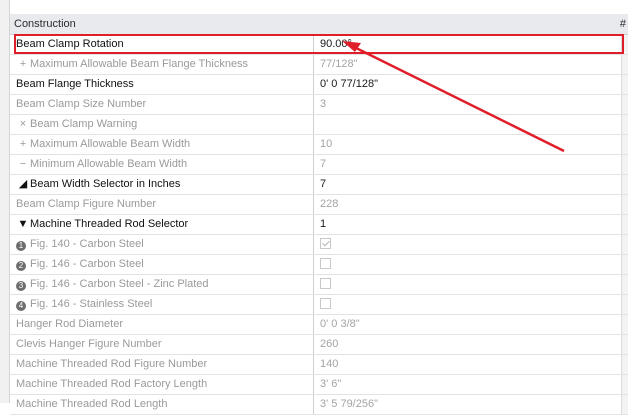 The image size is (628, 415). What do you see at coordinates (119, 284) in the screenshot?
I see `property-label: Fig. 146 - Carbon Steel - Zinc Plated` at bounding box center [119, 284].